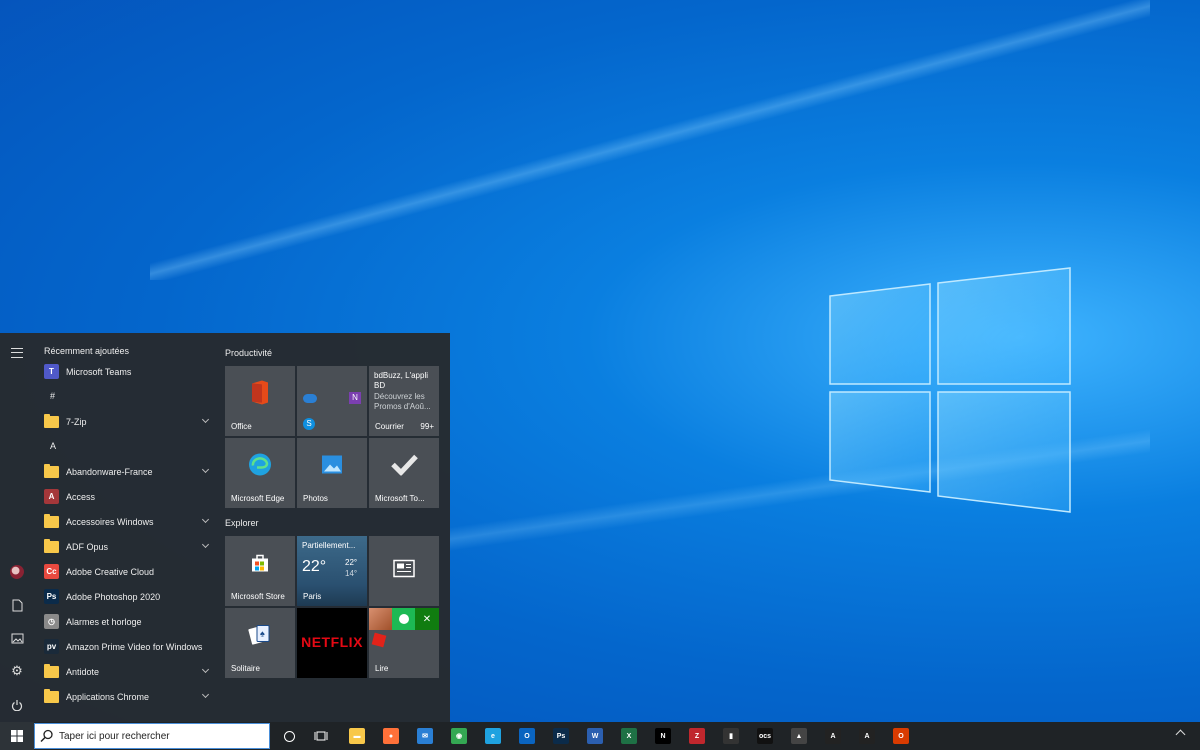 The height and width of the screenshot is (750, 1200). I want to click on document-icon, so click(17, 605).